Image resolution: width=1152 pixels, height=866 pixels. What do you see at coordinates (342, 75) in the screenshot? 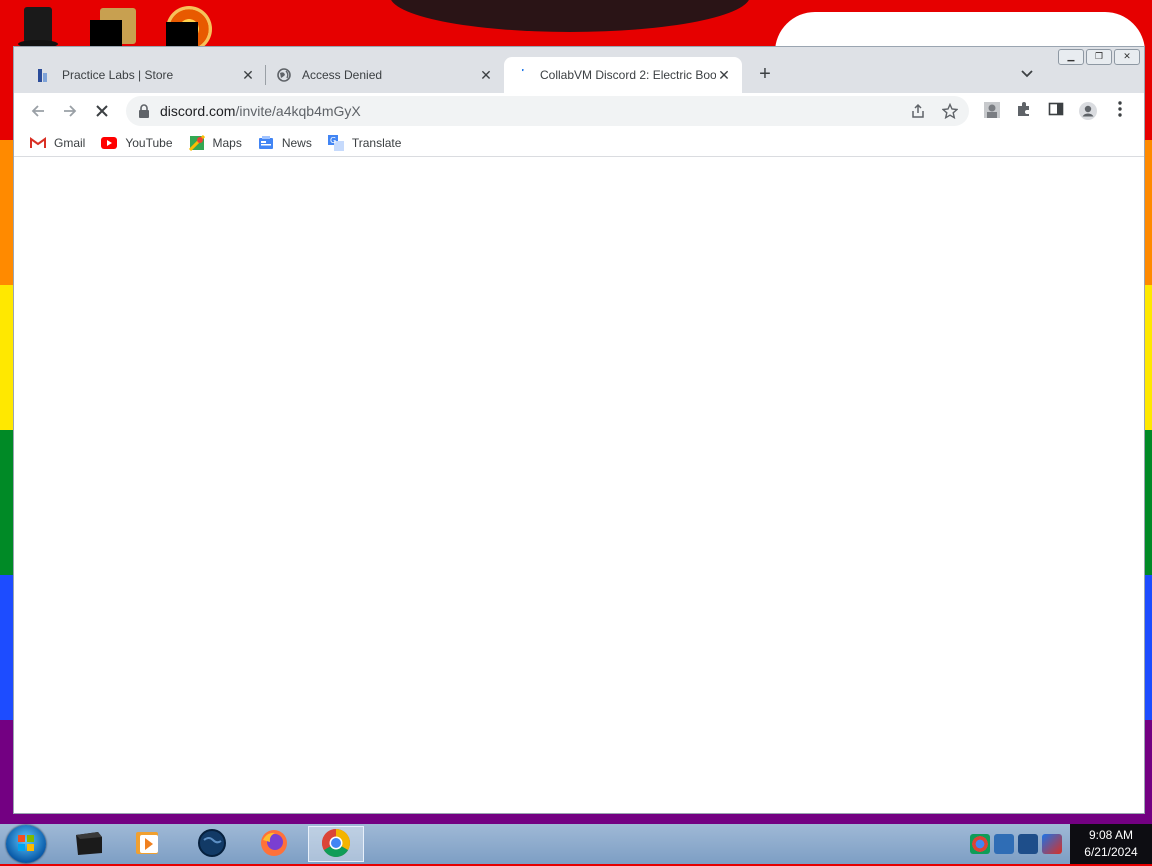
I see `tab-title: Access Denied` at bounding box center [342, 75].